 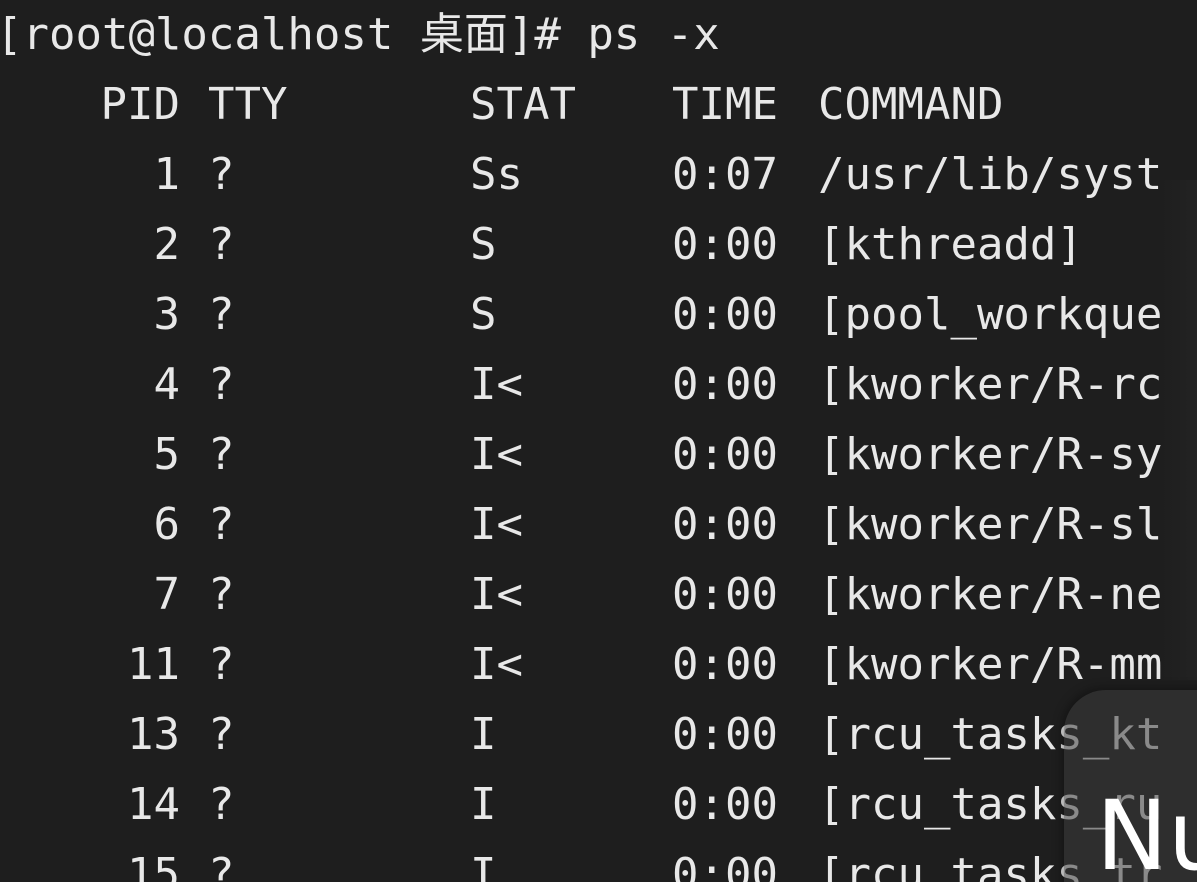 I want to click on row-command: [kthreadd], so click(x=950, y=244).